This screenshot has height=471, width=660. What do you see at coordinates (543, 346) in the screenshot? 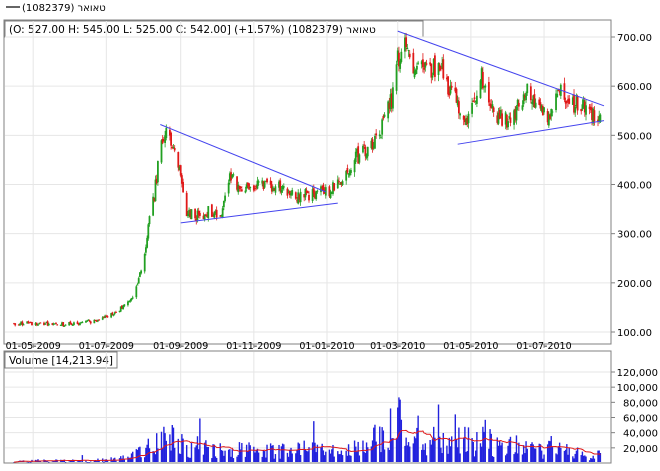
I see `date-tick-label: 01-07-2010` at bounding box center [543, 346].